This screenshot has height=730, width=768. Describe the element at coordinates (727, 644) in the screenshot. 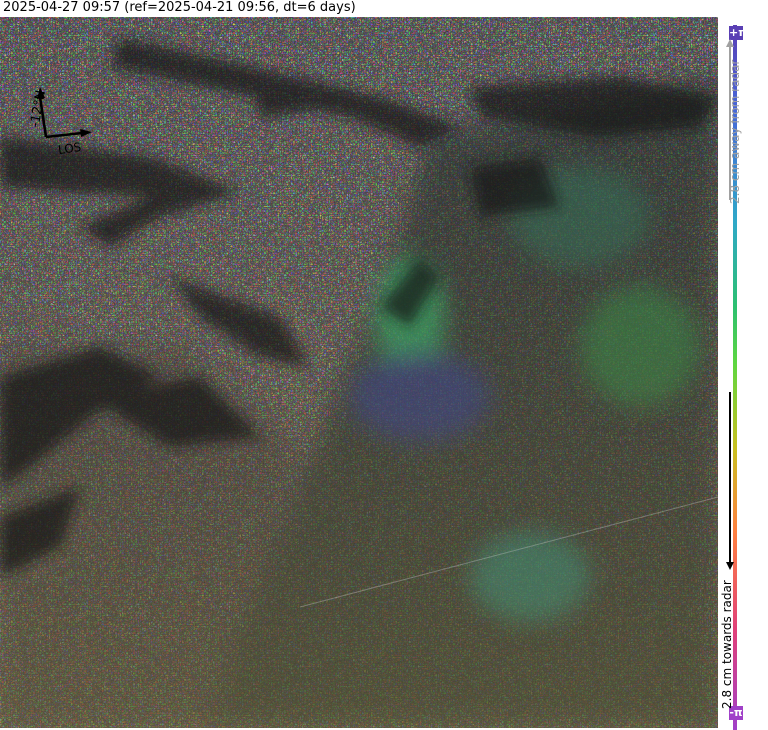

I see `towards-radar-label: 2.8 cm towards radar` at that location.